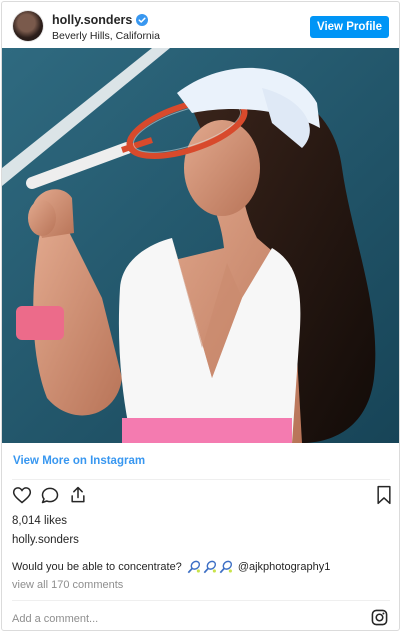 The width and height of the screenshot is (403, 634). What do you see at coordinates (22, 495) in the screenshot?
I see `heart-icon` at bounding box center [22, 495].